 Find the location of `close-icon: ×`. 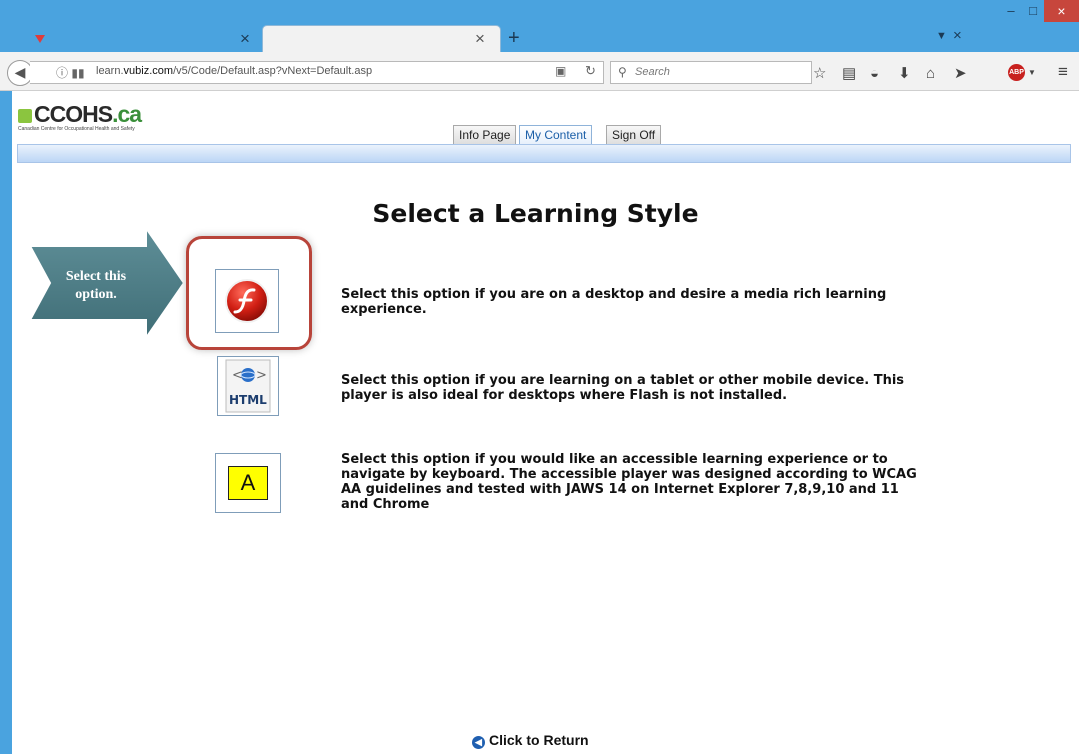

close-icon: × is located at coordinates (957, 35).